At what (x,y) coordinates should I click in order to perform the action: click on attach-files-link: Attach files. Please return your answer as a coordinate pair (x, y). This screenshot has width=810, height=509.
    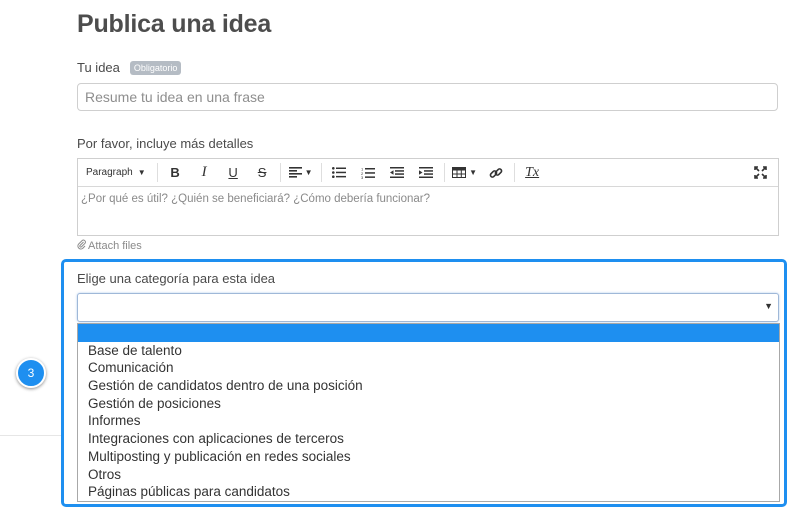
    Looking at the image, I should click on (109, 246).